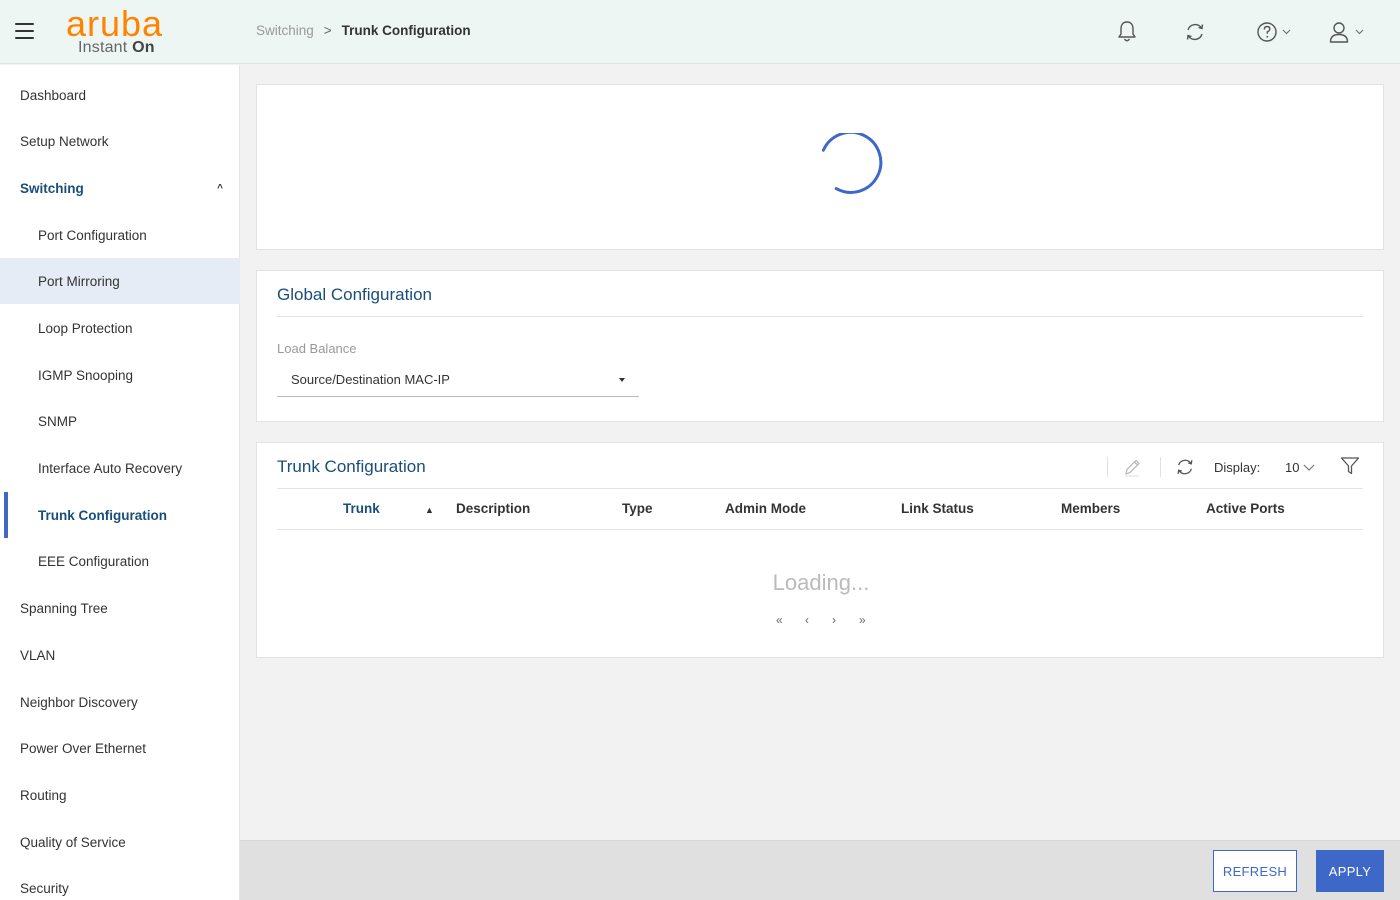 This screenshot has height=900, width=1400. What do you see at coordinates (1292, 467) in the screenshot?
I see `display-count-select: 10` at bounding box center [1292, 467].